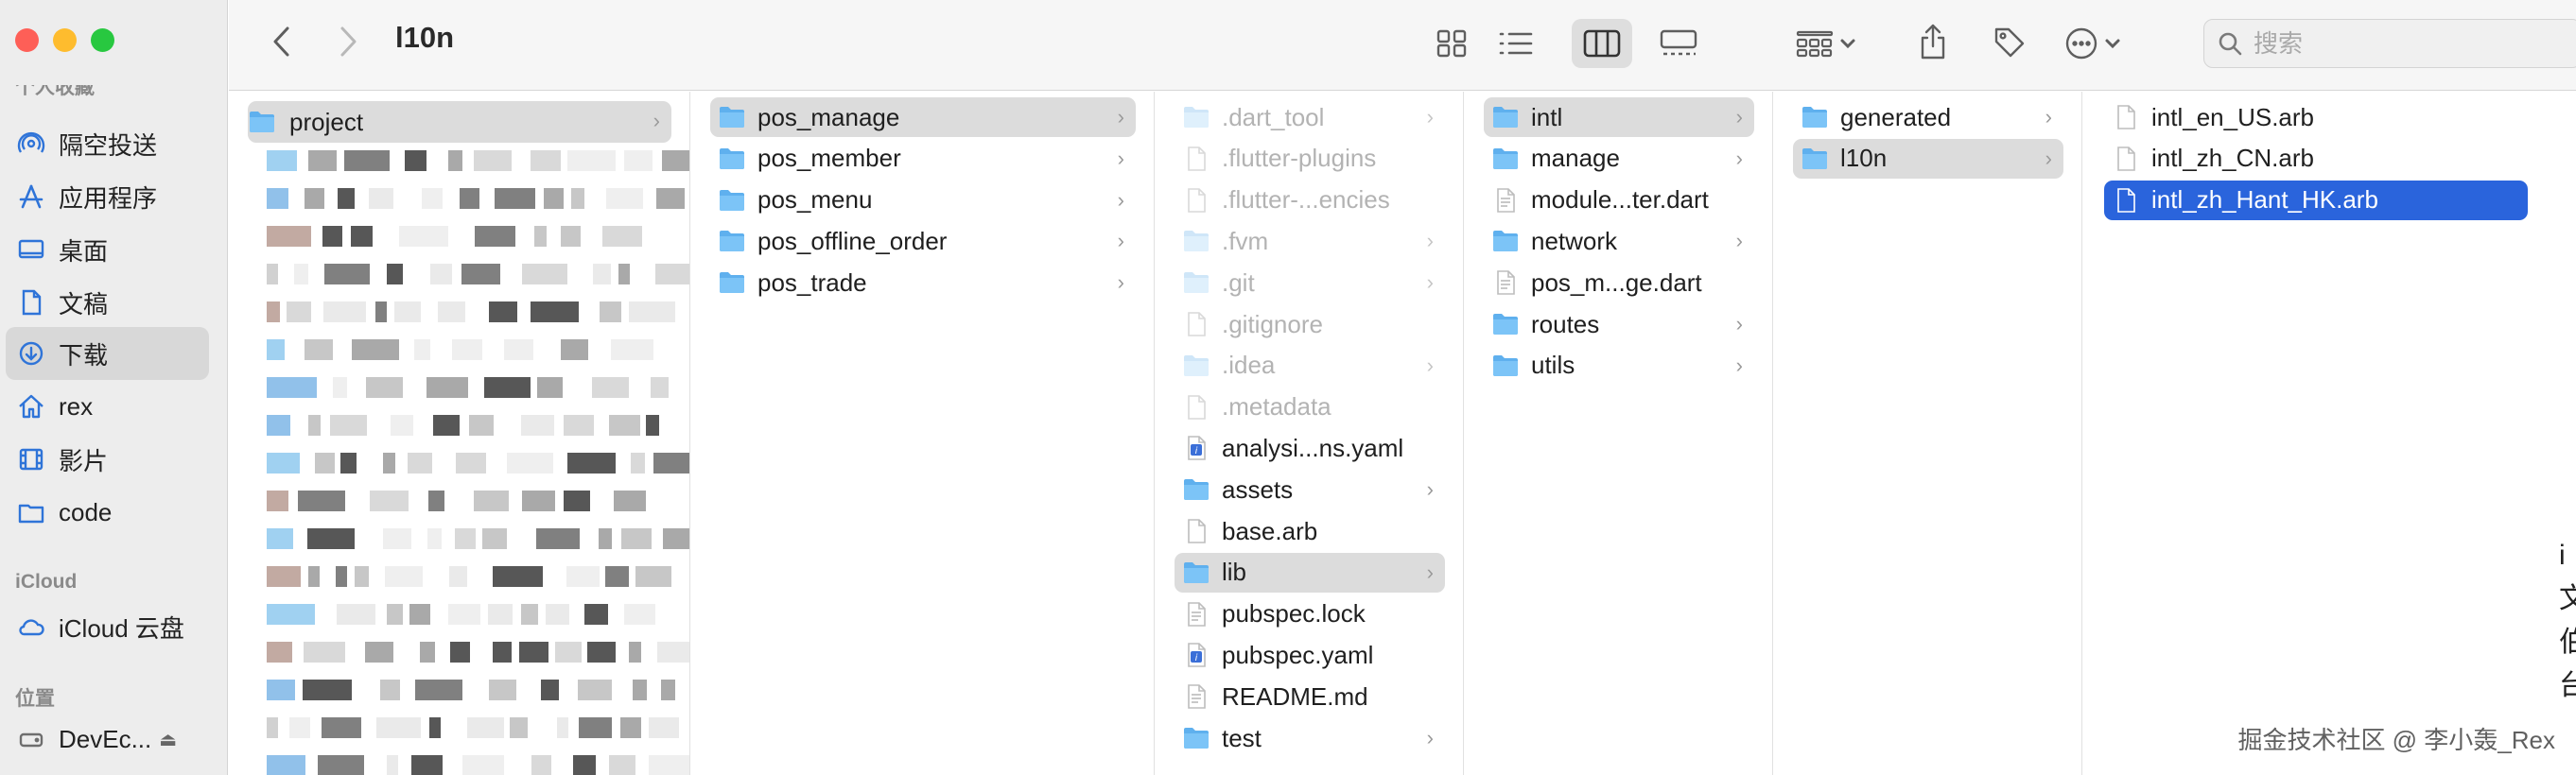 The image size is (2576, 775). I want to click on list-item-pos-manage: pos_manage ›, so click(923, 117).